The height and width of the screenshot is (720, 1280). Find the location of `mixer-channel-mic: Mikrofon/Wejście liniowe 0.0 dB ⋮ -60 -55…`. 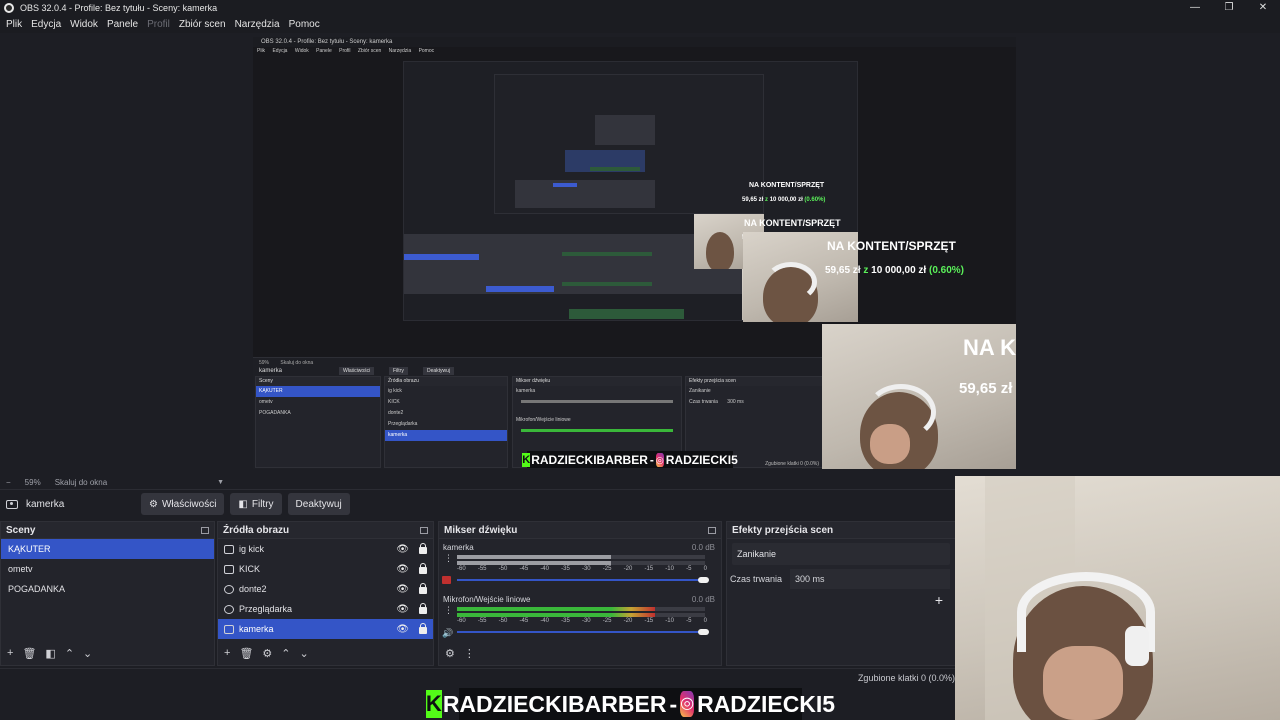

mixer-channel-mic: Mikrofon/Wejście liniowe 0.0 dB ⋮ -60 -55… is located at coordinates (580, 616).